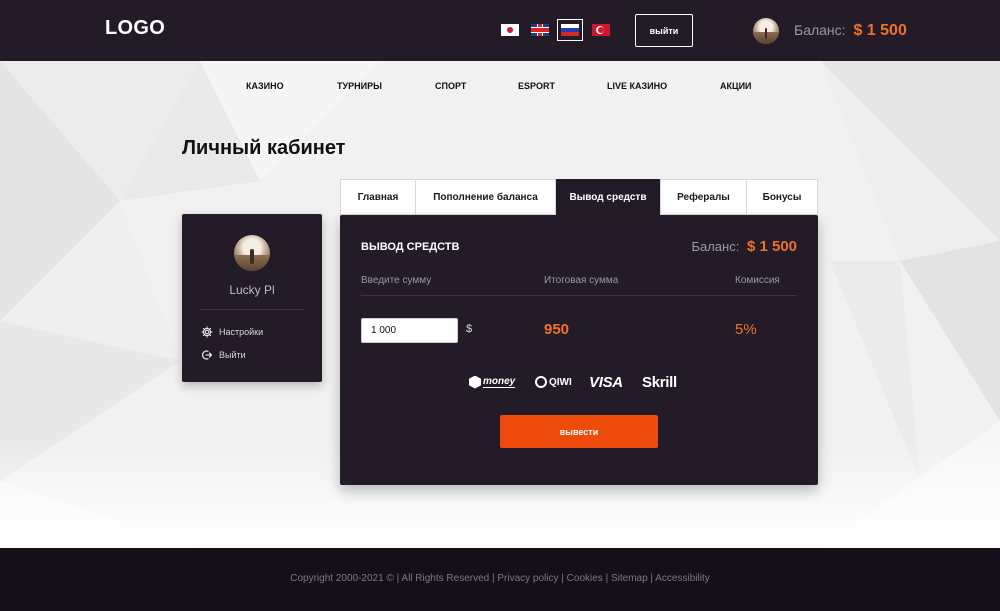 This screenshot has height=611, width=1000. I want to click on settings-link-label: Настройки, so click(241, 332).